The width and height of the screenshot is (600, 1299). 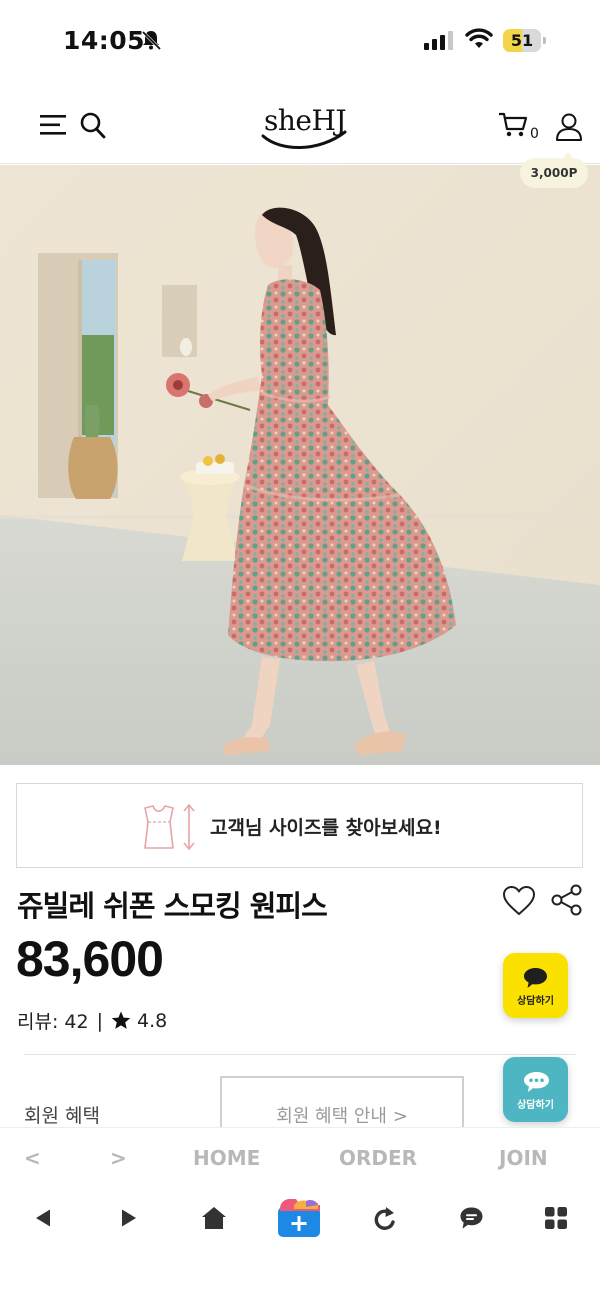 I want to click on apps-grid-icon, so click(x=556, y=1218).